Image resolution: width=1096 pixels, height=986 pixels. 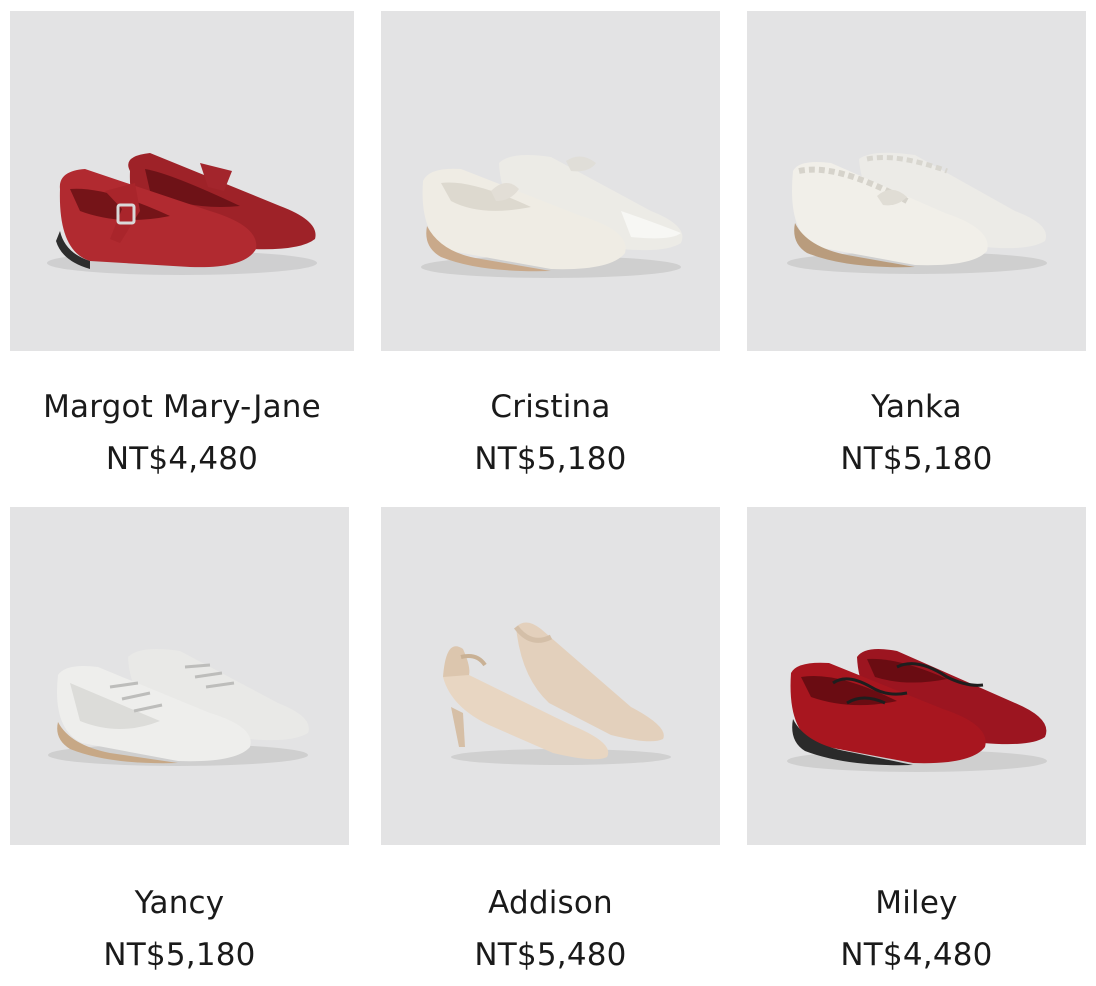 What do you see at coordinates (550, 676) in the screenshot?
I see `beige-slingback-pumps-image` at bounding box center [550, 676].